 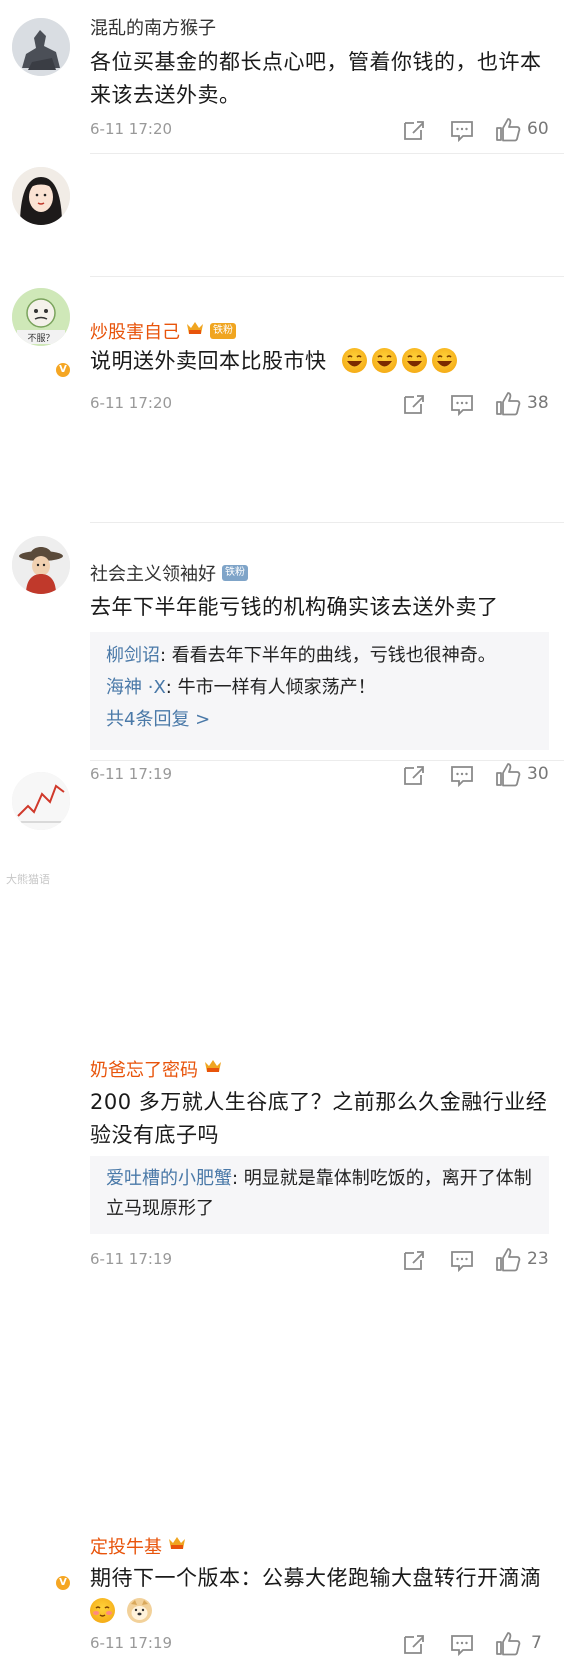 I want to click on avatar-caption: 不服？, so click(x=40, y=338).